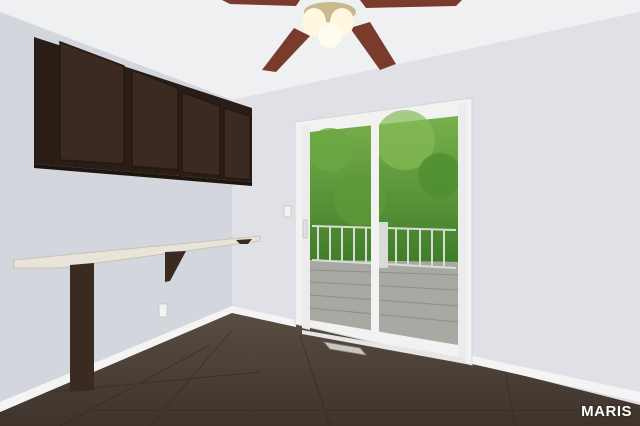 The height and width of the screenshot is (426, 640). I want to click on door-handle, so click(305, 229).